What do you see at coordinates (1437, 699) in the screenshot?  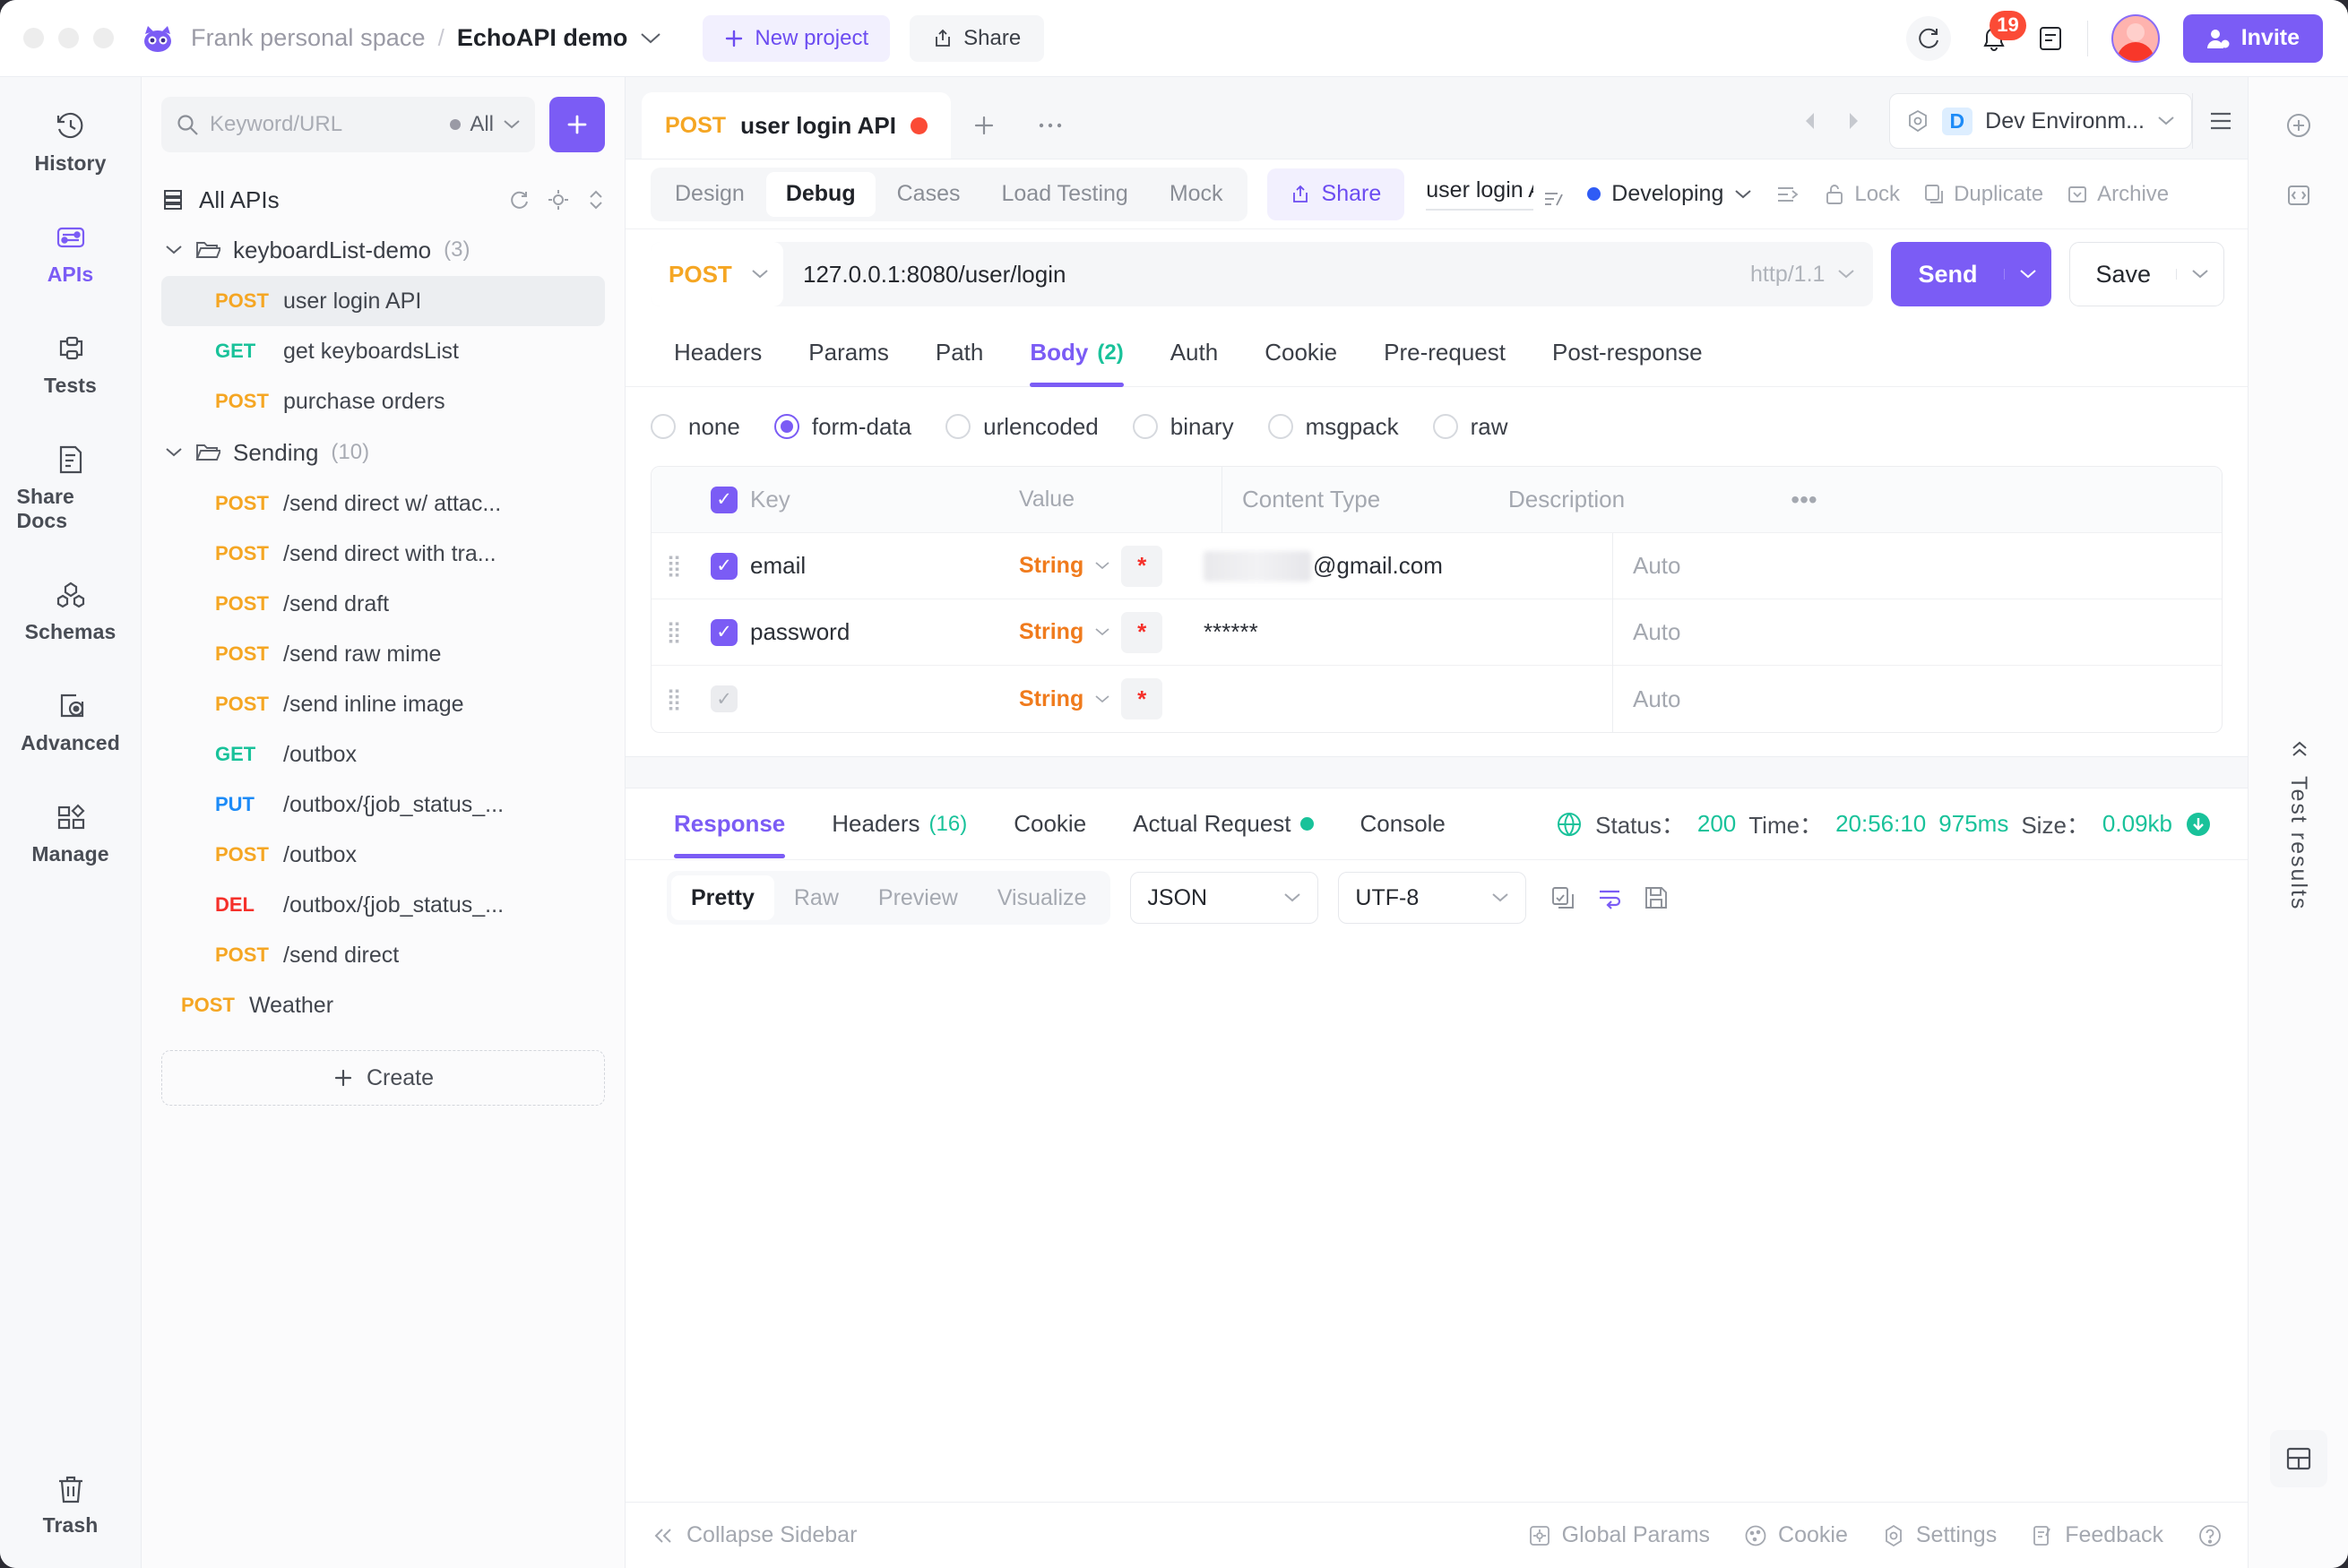 I see `table-row: ⣿ ✓ String * Auto` at bounding box center [1437, 699].